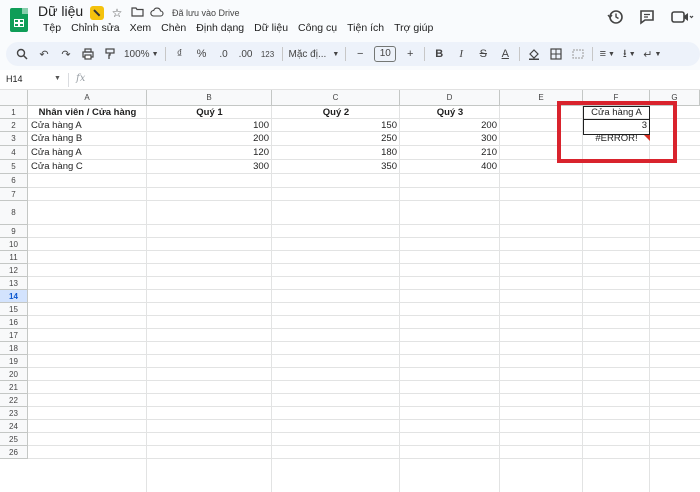  Describe the element at coordinates (450, 125) in the screenshot. I see `cell-d2: 200` at that location.